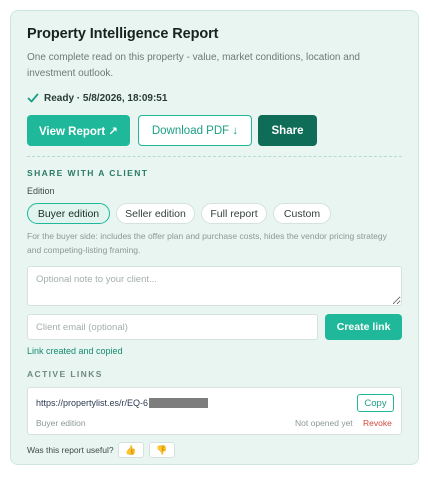  What do you see at coordinates (70, 450) in the screenshot?
I see `feedback-question: Was this report useful?` at bounding box center [70, 450].